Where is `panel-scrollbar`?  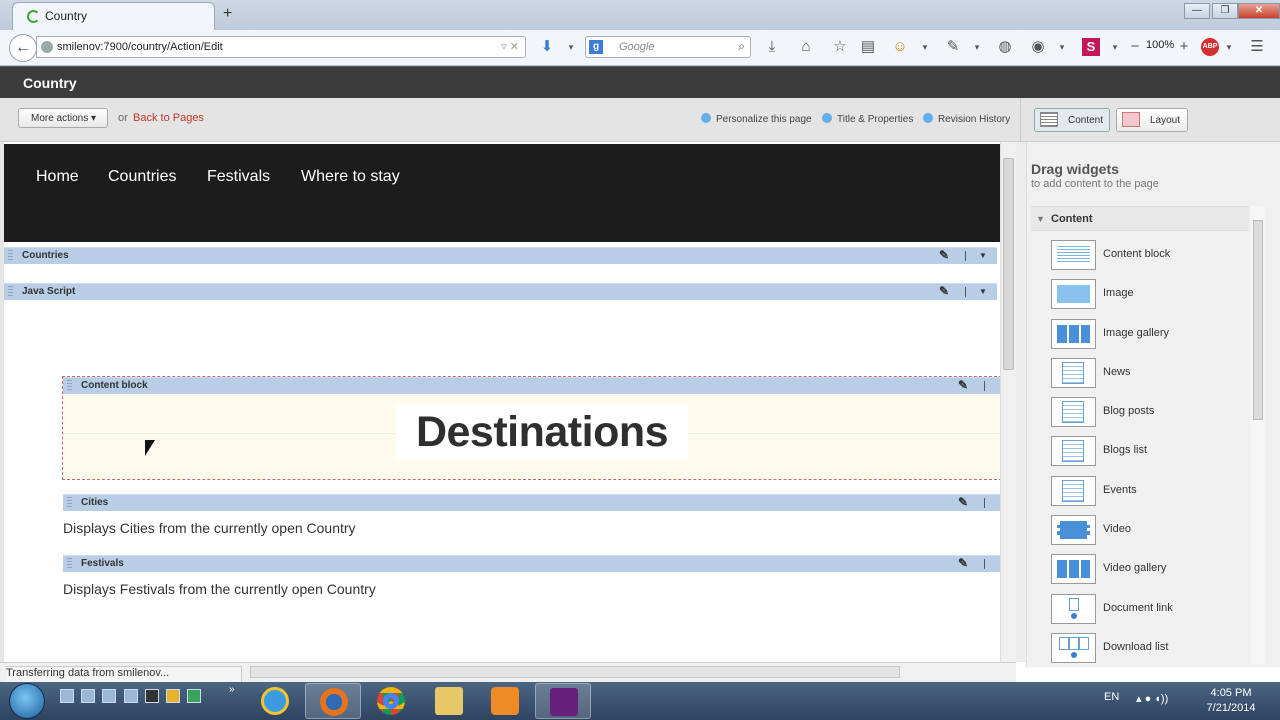
panel-scrollbar is located at coordinates (1258, 435).